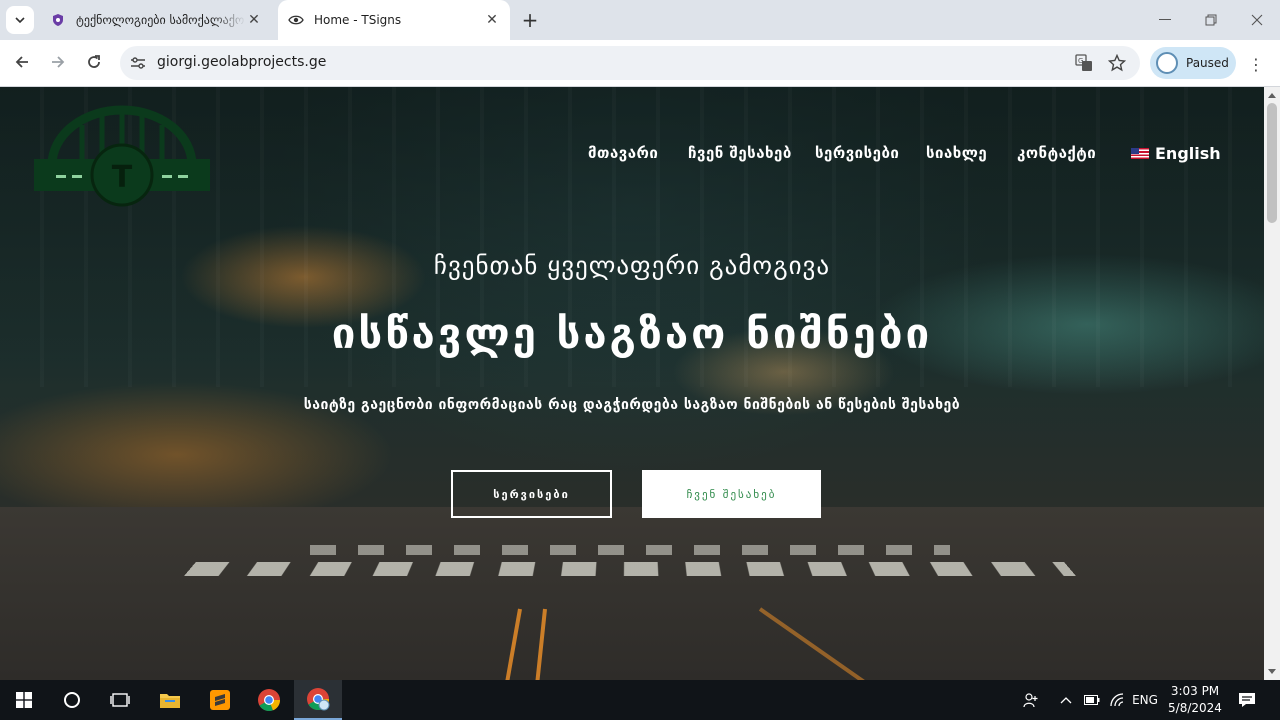 The image size is (1280, 720). What do you see at coordinates (242, 62) in the screenshot?
I see `url-text: giorgi.geolabprojects.ge` at bounding box center [242, 62].